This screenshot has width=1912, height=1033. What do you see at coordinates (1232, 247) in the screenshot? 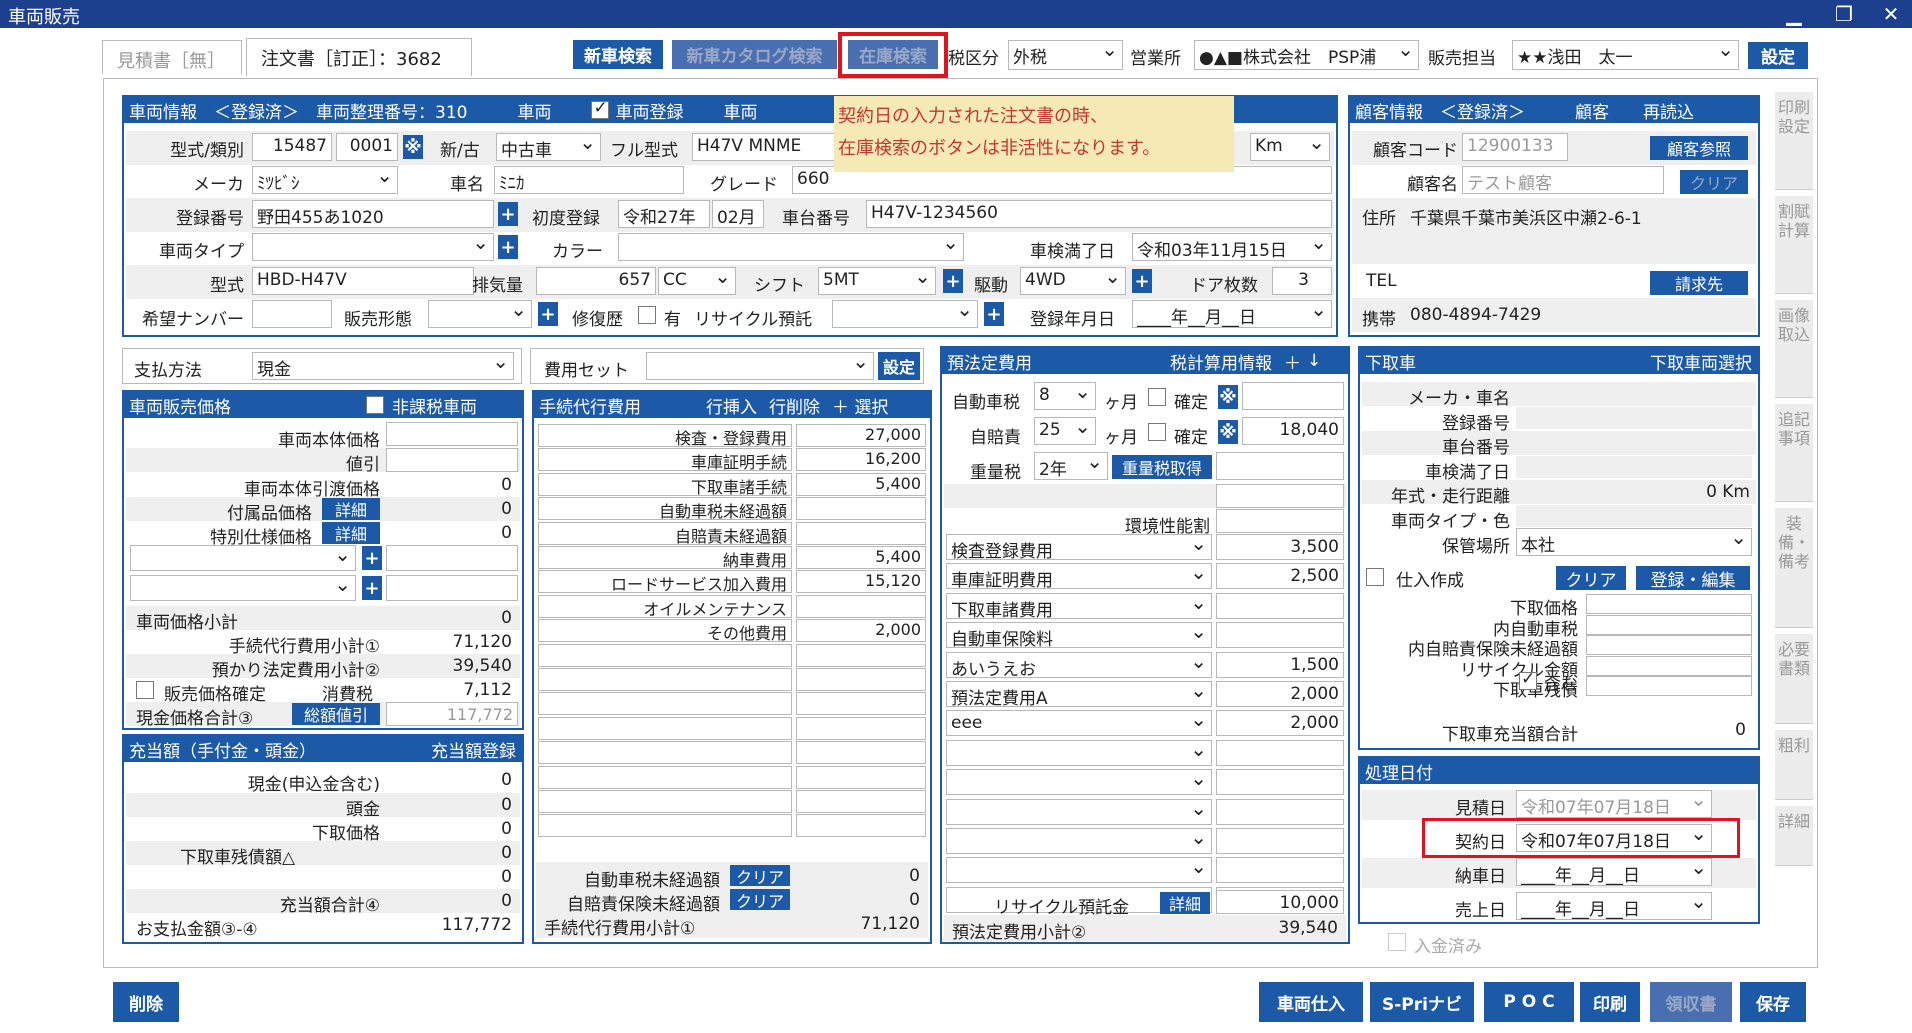
I see `inspection-date-field: 令和03年11月15日` at bounding box center [1232, 247].